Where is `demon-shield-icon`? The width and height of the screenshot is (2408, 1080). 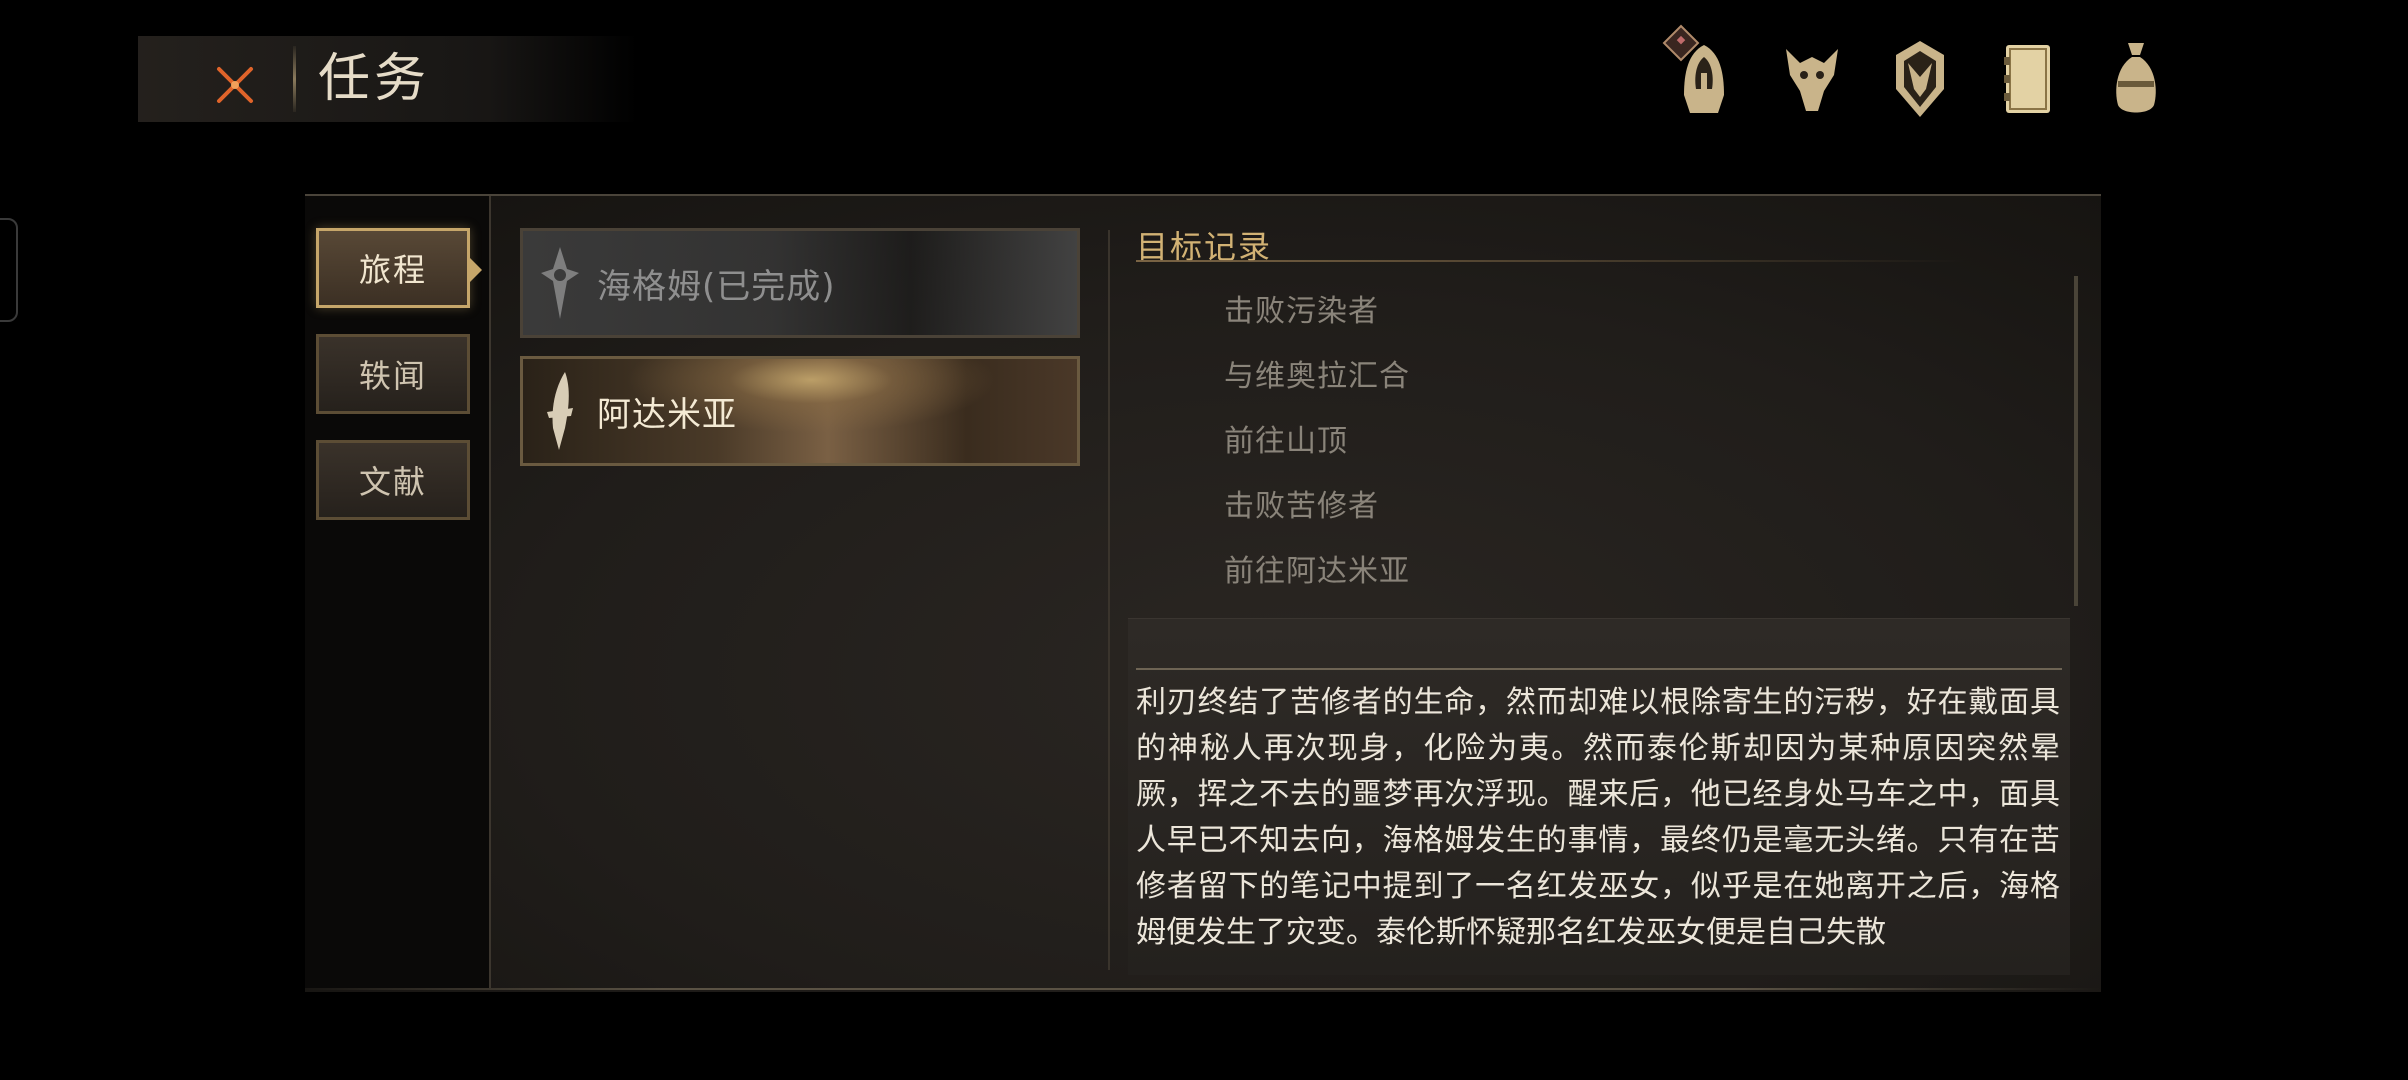 demon-shield-icon is located at coordinates (1920, 79).